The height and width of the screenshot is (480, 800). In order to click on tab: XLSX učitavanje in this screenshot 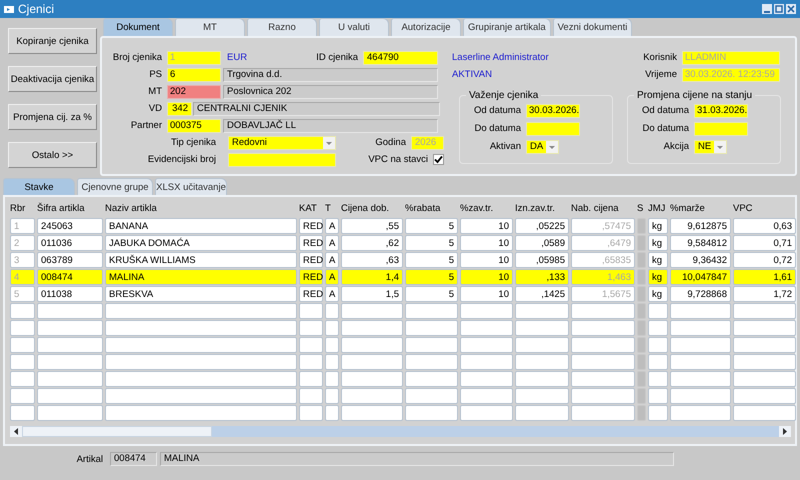, I will do `click(191, 186)`.